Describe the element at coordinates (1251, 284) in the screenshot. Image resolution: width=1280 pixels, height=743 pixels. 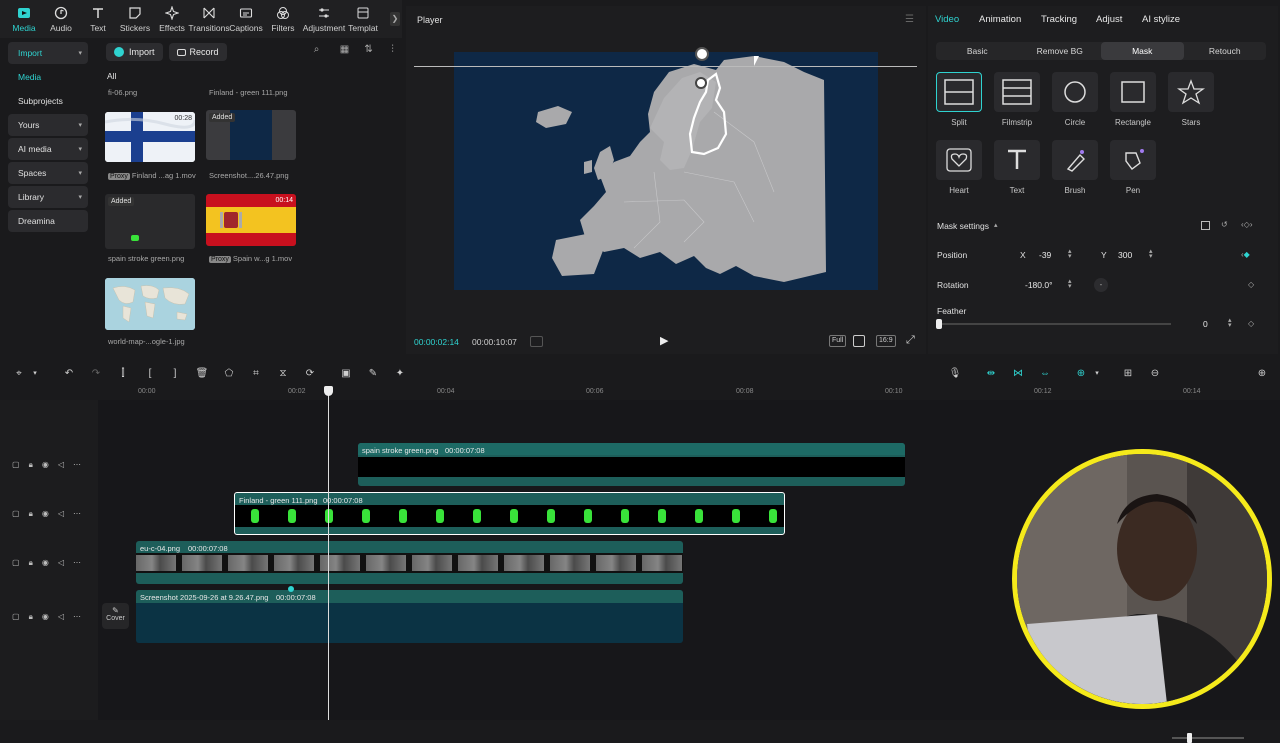
I see `keyframe-icon: ◇` at that location.